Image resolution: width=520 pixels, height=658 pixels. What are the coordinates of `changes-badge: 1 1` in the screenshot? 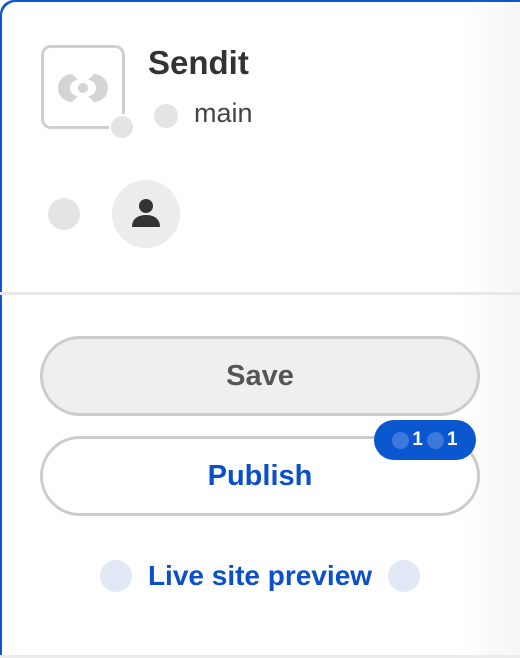 It's located at (425, 440).